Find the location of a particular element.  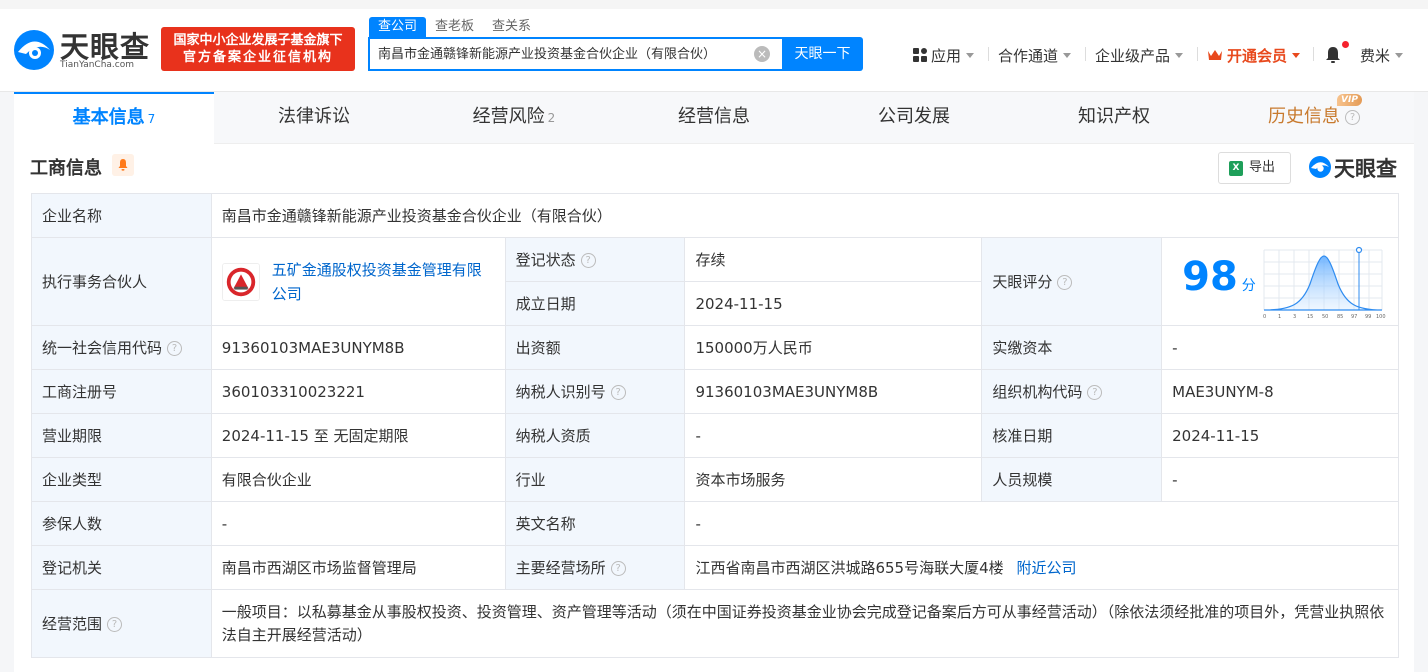

tab-risk: 经营风险 2 is located at coordinates (514, 118).